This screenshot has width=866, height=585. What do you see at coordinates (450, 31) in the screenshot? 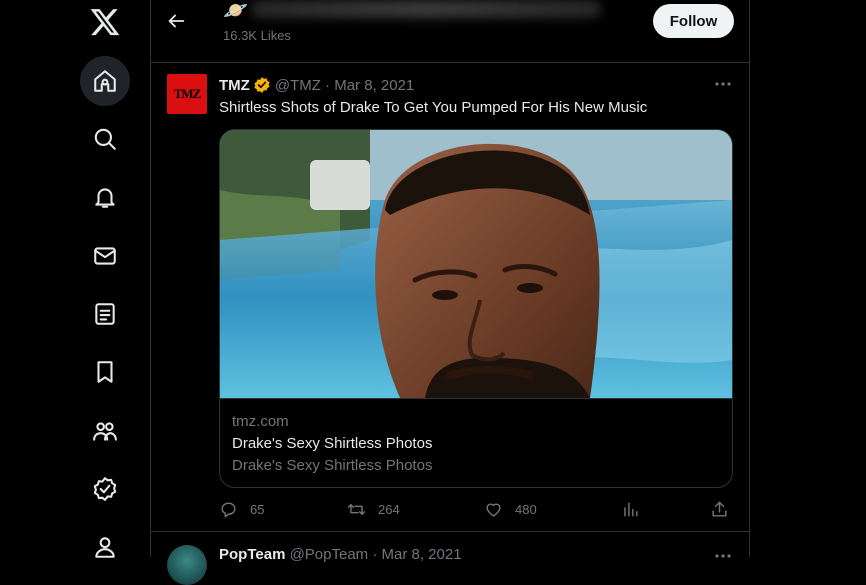
I see `top-bar: 🪐 16.3K Likes Follow` at bounding box center [450, 31].